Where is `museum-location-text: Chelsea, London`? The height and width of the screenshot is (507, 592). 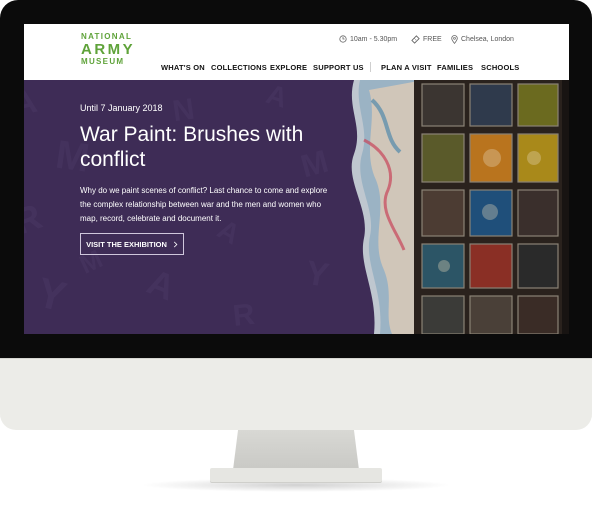
museum-location-text: Chelsea, London is located at coordinates (487, 39).